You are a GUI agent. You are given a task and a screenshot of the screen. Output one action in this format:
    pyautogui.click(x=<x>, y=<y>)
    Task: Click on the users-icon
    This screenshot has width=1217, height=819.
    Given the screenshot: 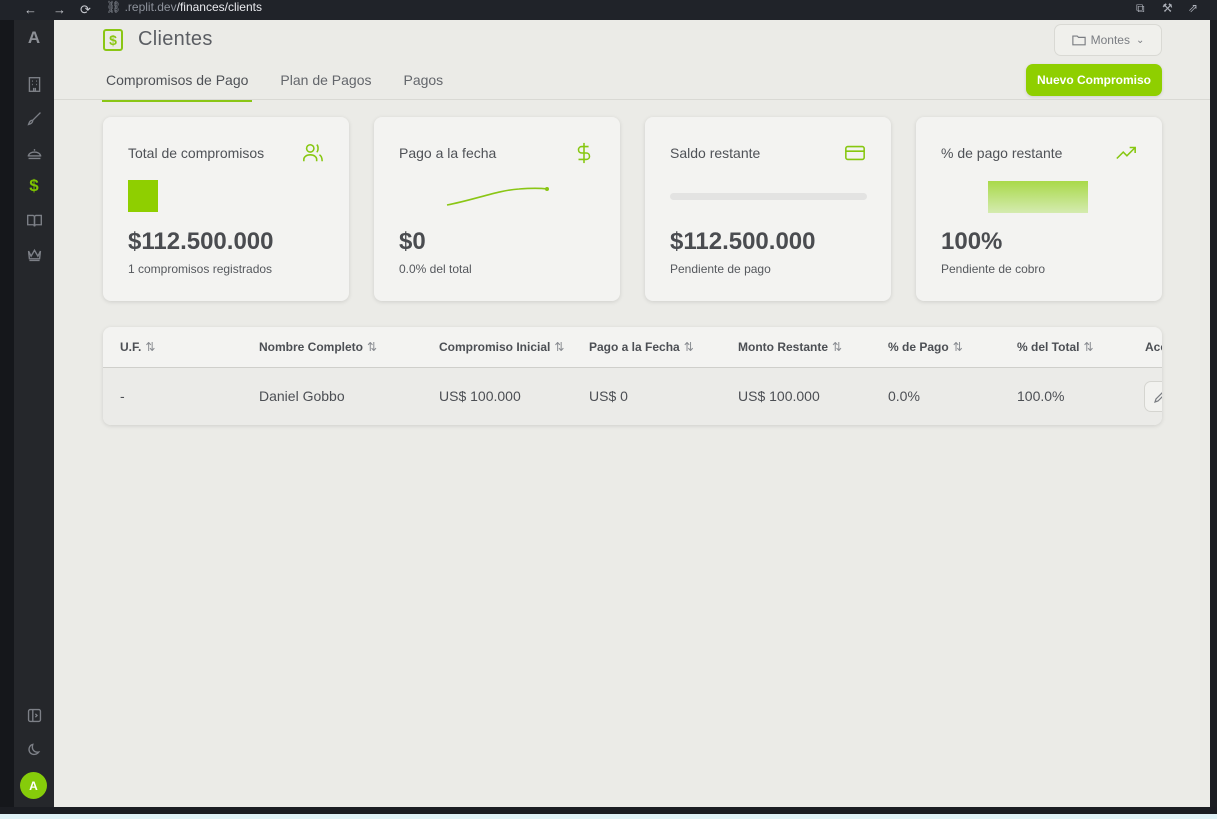 What is the action you would take?
    pyautogui.click(x=313, y=153)
    